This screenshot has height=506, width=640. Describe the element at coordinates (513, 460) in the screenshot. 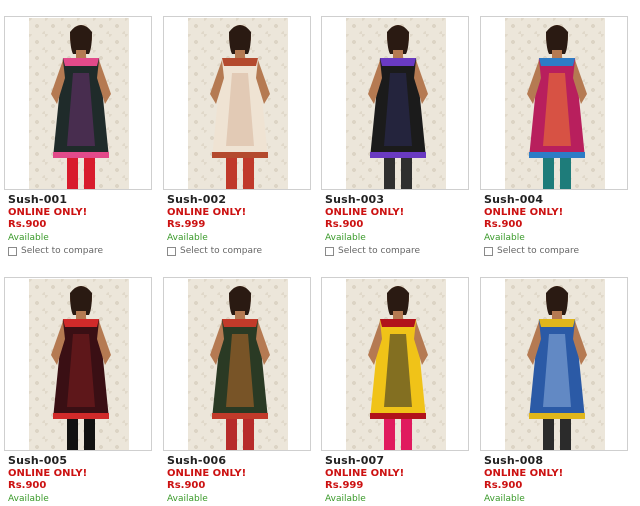

I see `product-code: Sush-008` at that location.